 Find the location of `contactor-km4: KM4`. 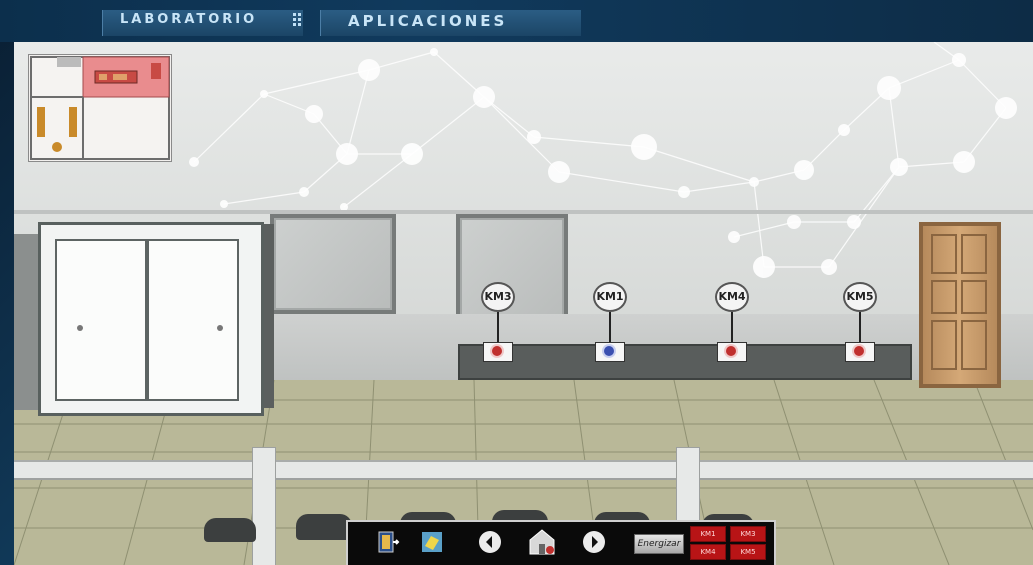

contactor-km4: KM4 is located at coordinates (732, 322).